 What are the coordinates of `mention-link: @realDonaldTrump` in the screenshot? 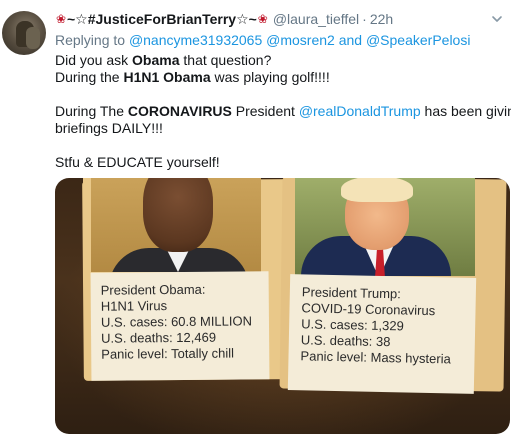 It's located at (360, 111).